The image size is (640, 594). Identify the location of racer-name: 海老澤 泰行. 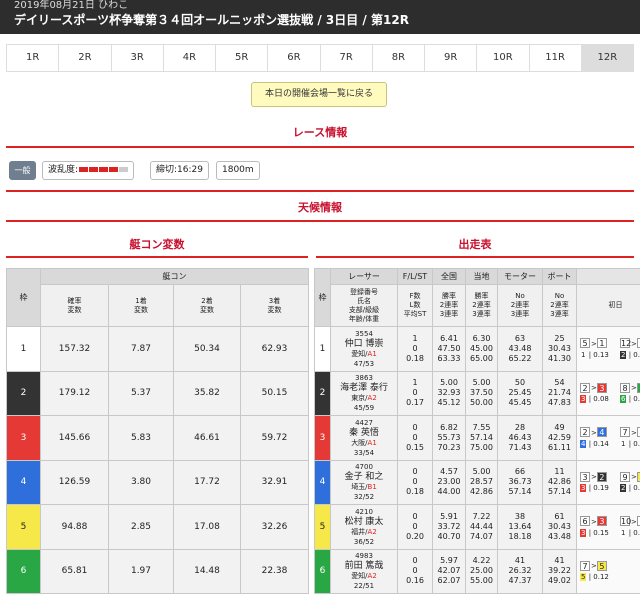
(364, 388).